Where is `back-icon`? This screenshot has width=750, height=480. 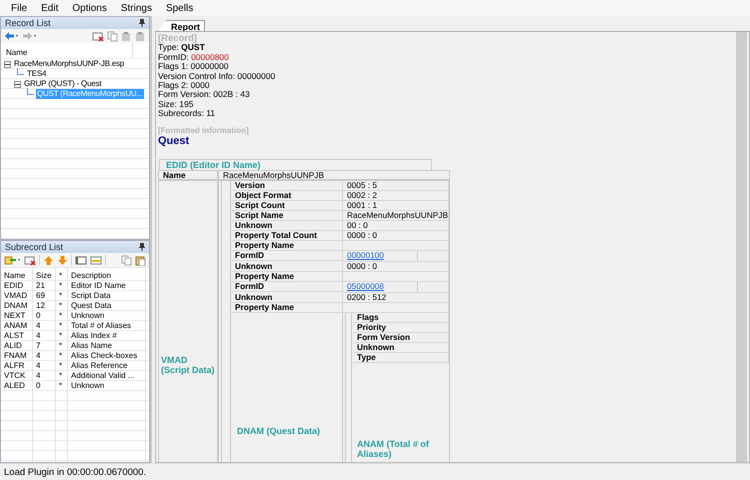
back-icon is located at coordinates (11, 36).